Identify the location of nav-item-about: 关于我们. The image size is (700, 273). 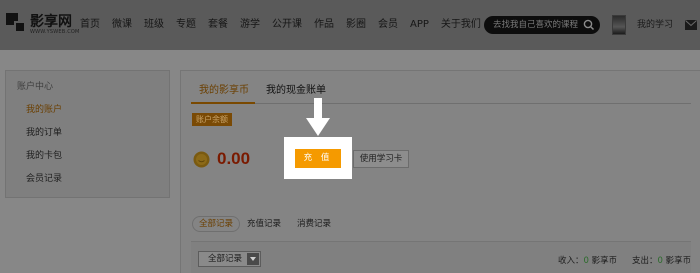
(461, 25).